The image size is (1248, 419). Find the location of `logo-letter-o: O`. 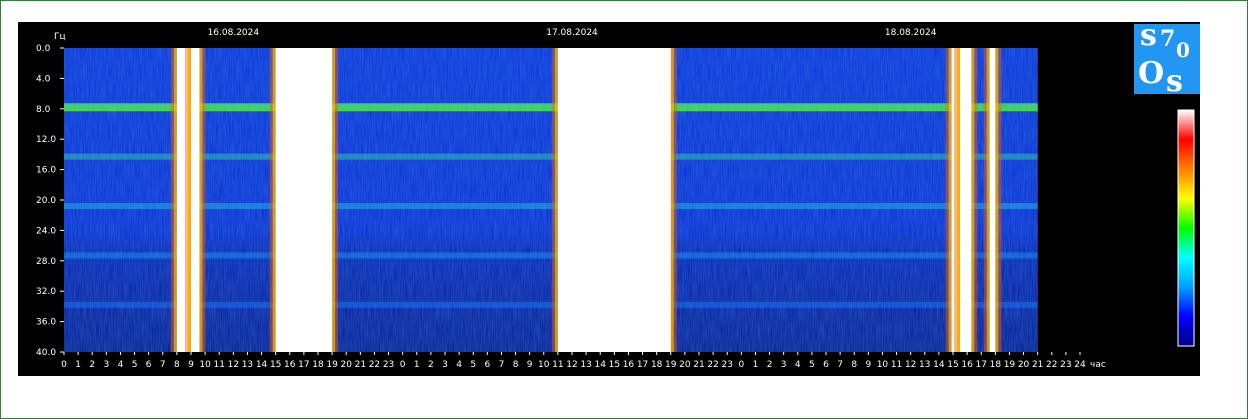

logo-letter-o: O is located at coordinates (1151, 73).